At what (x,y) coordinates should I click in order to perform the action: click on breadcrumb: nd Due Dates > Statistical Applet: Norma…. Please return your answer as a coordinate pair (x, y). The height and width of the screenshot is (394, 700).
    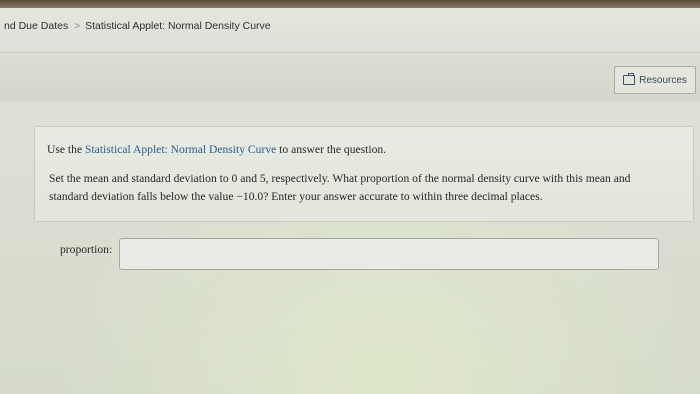
    Looking at the image, I should click on (137, 26).